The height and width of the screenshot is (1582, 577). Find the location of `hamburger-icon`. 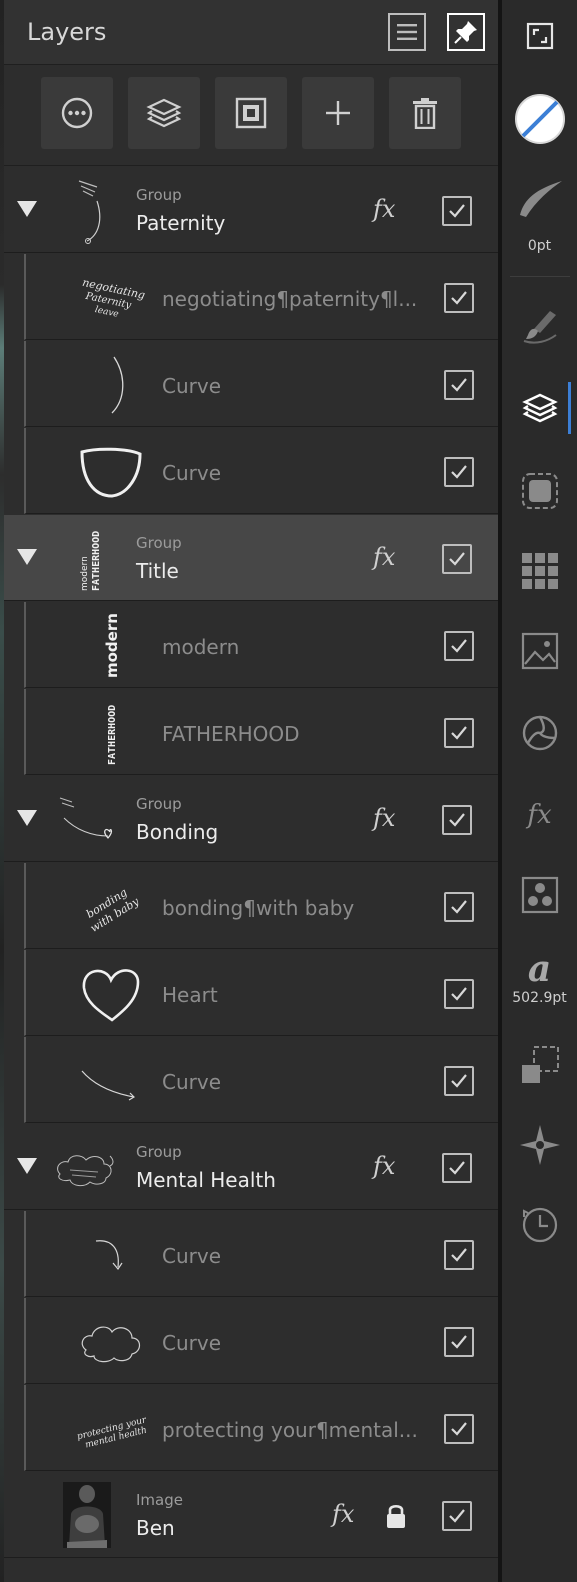

hamburger-icon is located at coordinates (407, 32).